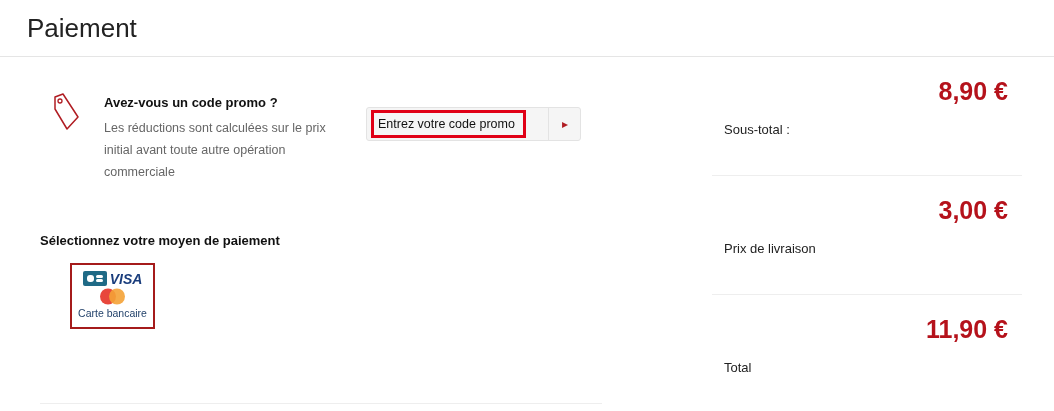  I want to click on promo-code-field: Entrez votre code promo, so click(448, 124).